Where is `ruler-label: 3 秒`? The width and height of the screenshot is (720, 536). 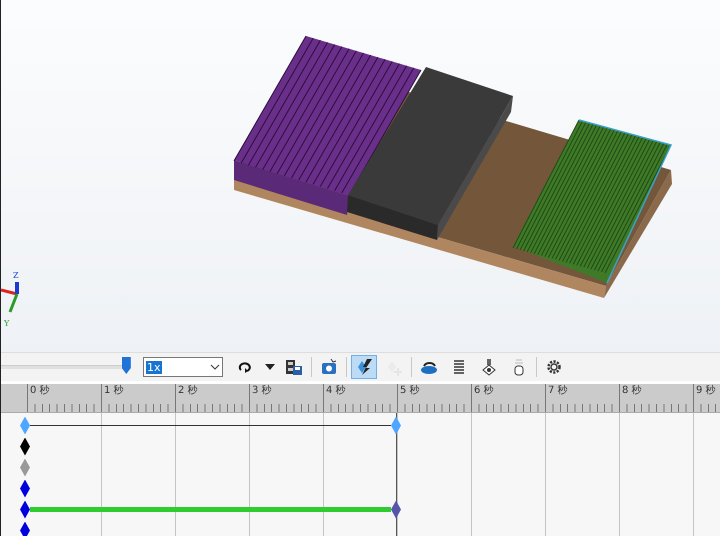 ruler-label: 3 秒 is located at coordinates (262, 391).